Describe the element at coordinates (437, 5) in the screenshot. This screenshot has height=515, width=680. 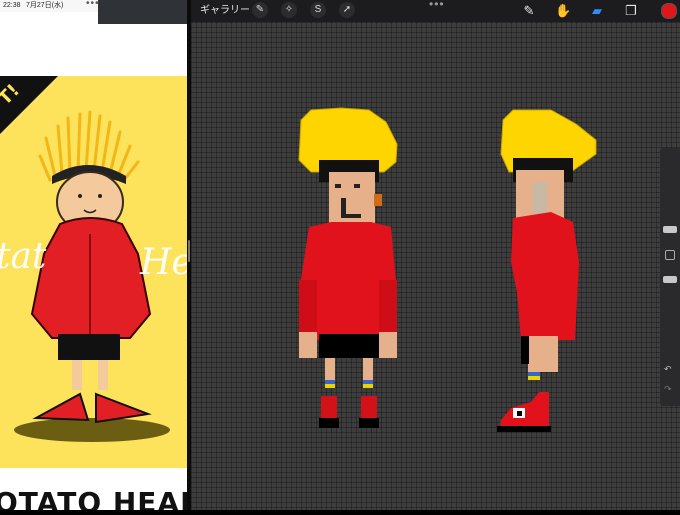
I see `more-dots: •••` at that location.